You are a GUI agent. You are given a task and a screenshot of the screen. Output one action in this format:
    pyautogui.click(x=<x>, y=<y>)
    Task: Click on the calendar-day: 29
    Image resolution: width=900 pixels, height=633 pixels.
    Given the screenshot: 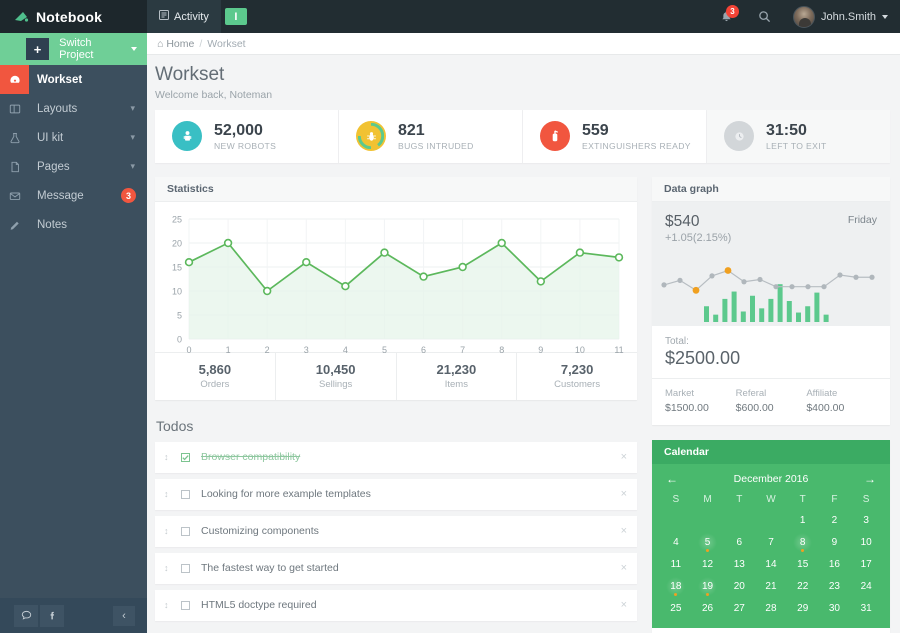 What is the action you would take?
    pyautogui.click(x=803, y=609)
    